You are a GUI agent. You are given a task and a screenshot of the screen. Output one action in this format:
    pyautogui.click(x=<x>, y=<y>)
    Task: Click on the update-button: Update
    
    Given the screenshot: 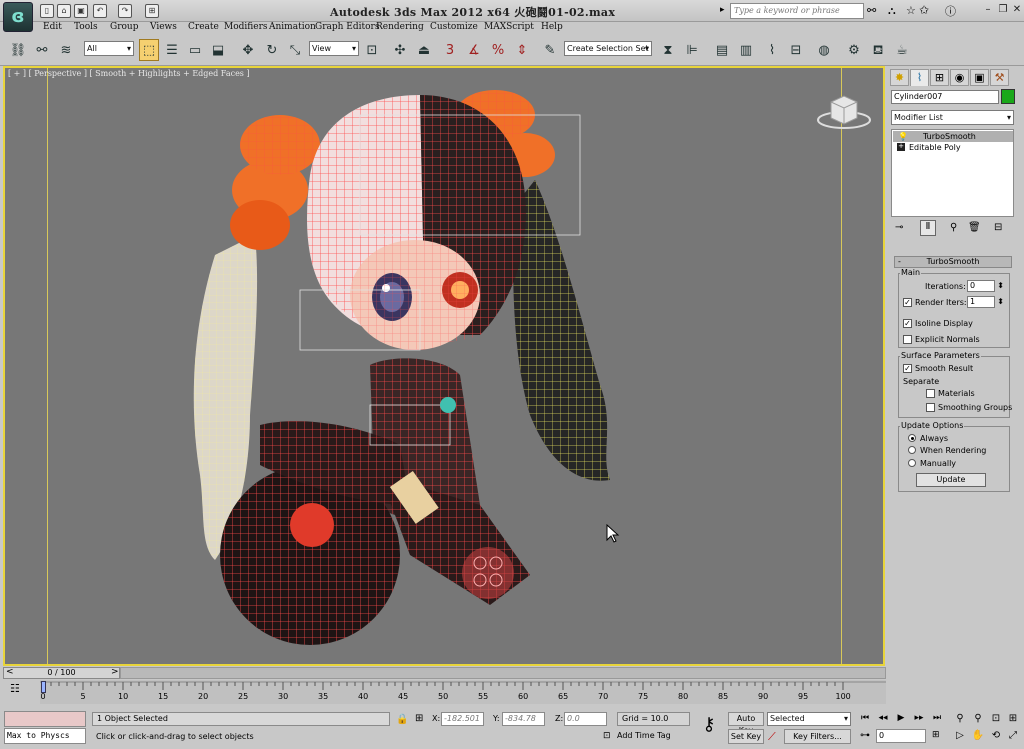 What is the action you would take?
    pyautogui.click(x=951, y=480)
    